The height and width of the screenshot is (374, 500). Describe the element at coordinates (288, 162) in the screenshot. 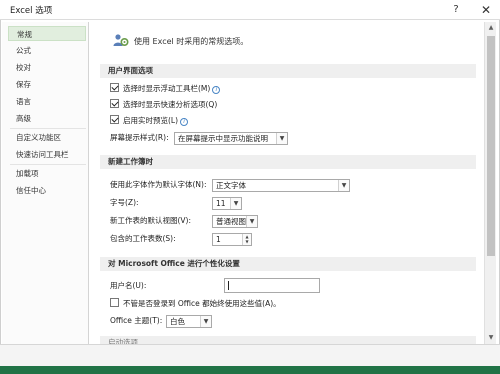

I see `section-new-workbook: 新建工作簿时` at that location.